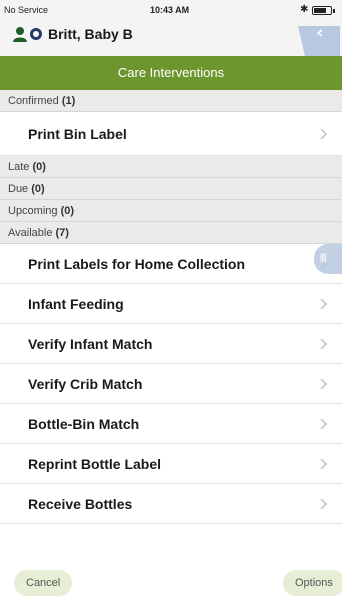 The width and height of the screenshot is (342, 604). What do you see at coordinates (80, 504) in the screenshot?
I see `list-item-label: Receive Bottles` at bounding box center [80, 504].